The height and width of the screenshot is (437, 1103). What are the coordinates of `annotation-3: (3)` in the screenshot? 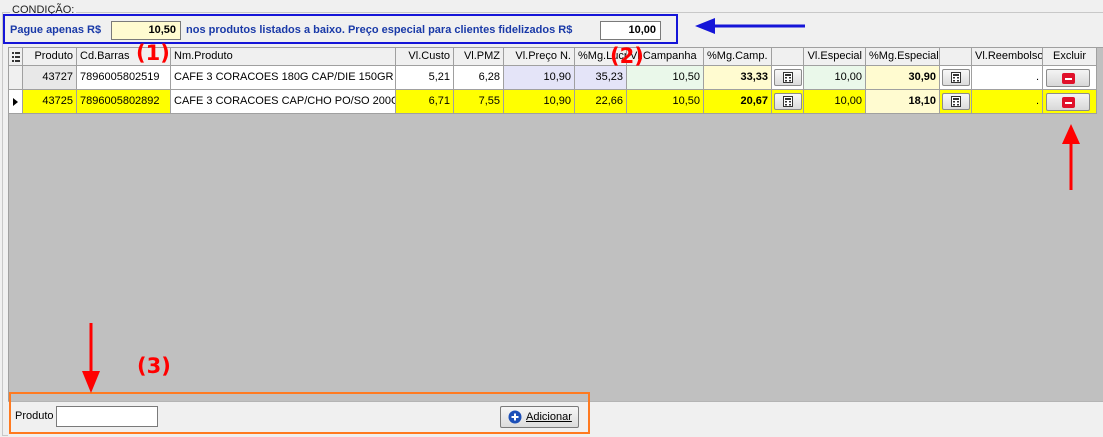 It's located at (154, 366).